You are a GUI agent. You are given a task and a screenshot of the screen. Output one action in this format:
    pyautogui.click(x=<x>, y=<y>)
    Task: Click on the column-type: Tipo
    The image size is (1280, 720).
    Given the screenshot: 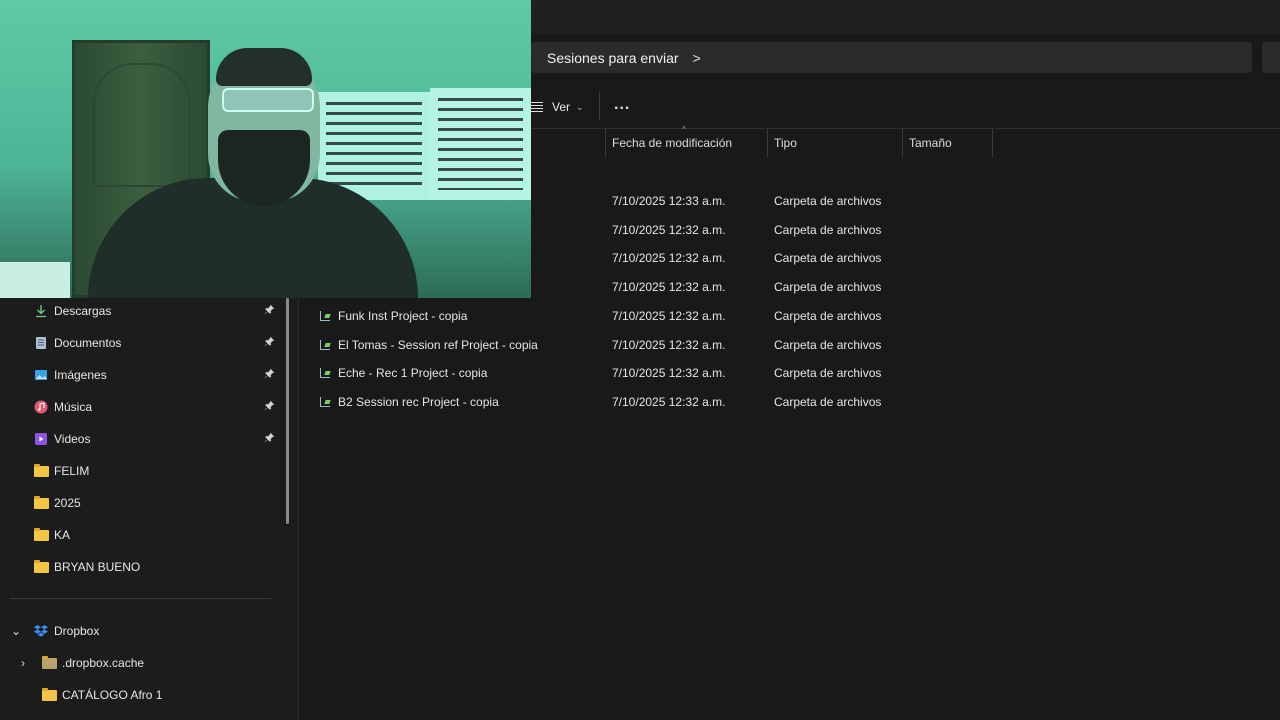 What is the action you would take?
    pyautogui.click(x=835, y=143)
    